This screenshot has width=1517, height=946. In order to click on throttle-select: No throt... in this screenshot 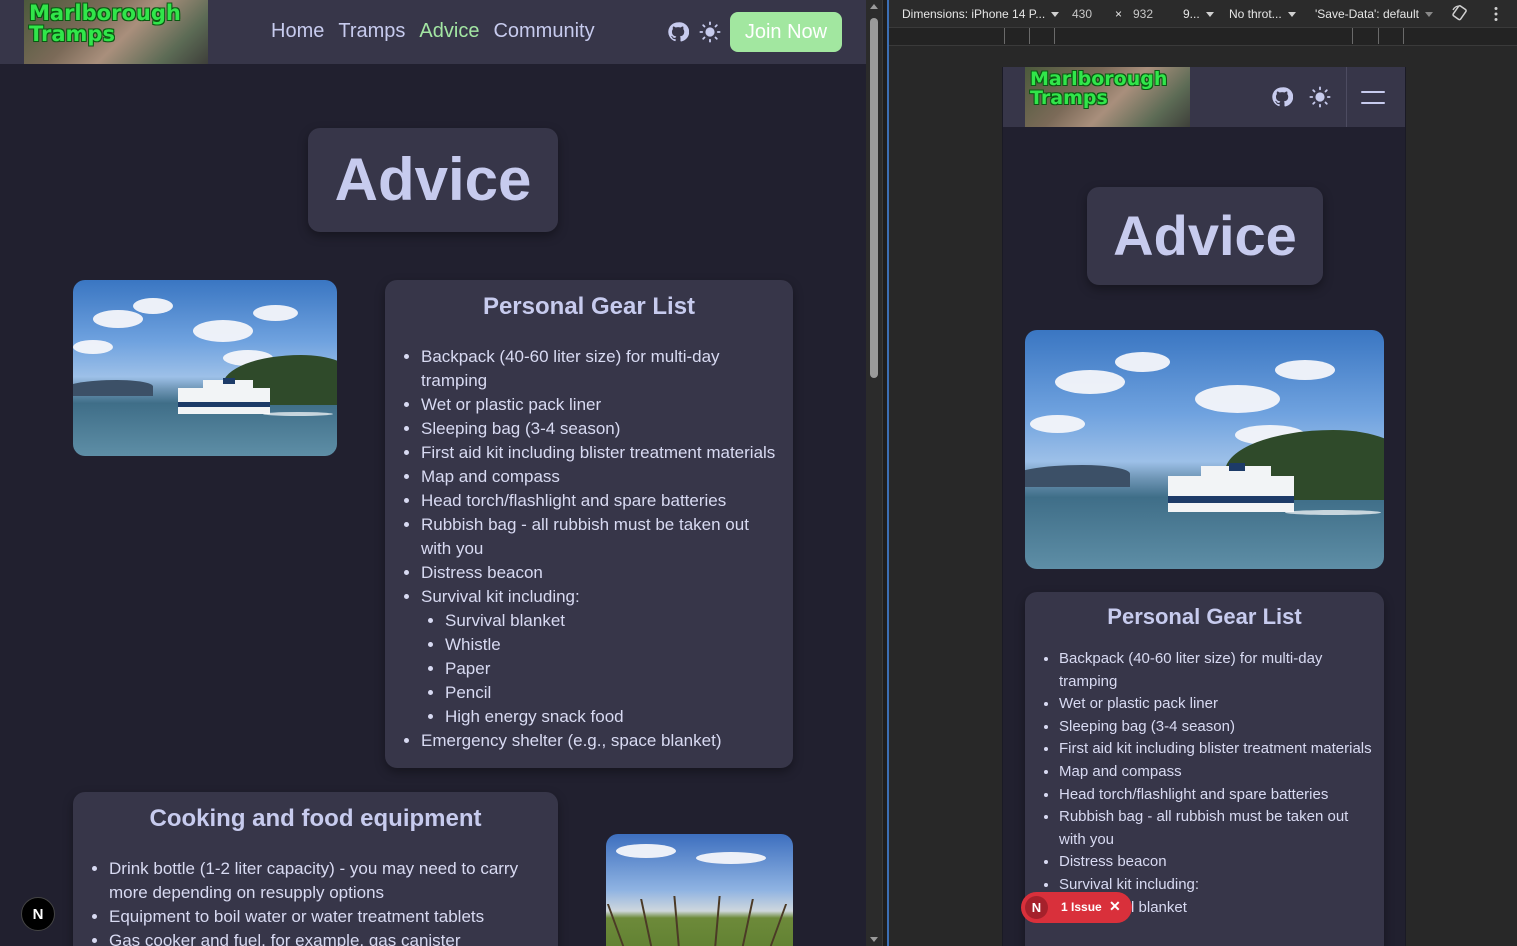, I will do `click(1262, 14)`.